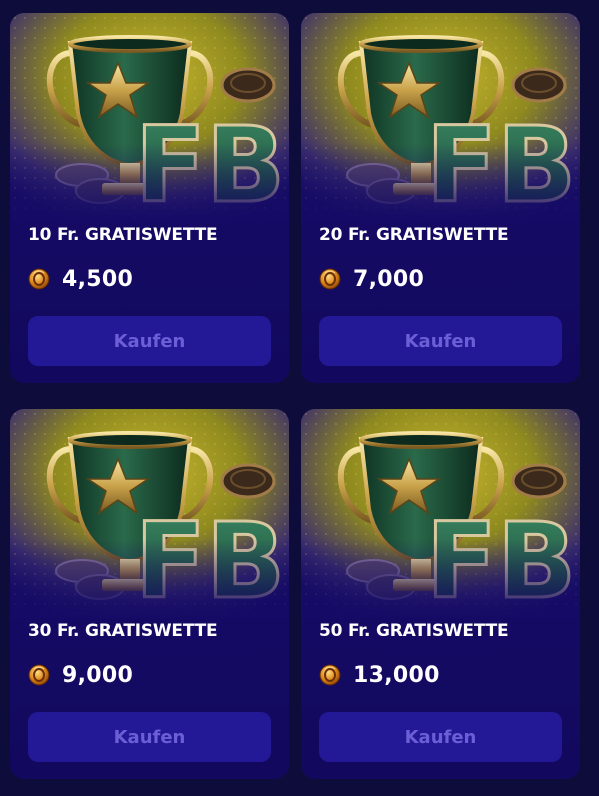  What do you see at coordinates (389, 279) in the screenshot?
I see `card-price: 7,000` at bounding box center [389, 279].